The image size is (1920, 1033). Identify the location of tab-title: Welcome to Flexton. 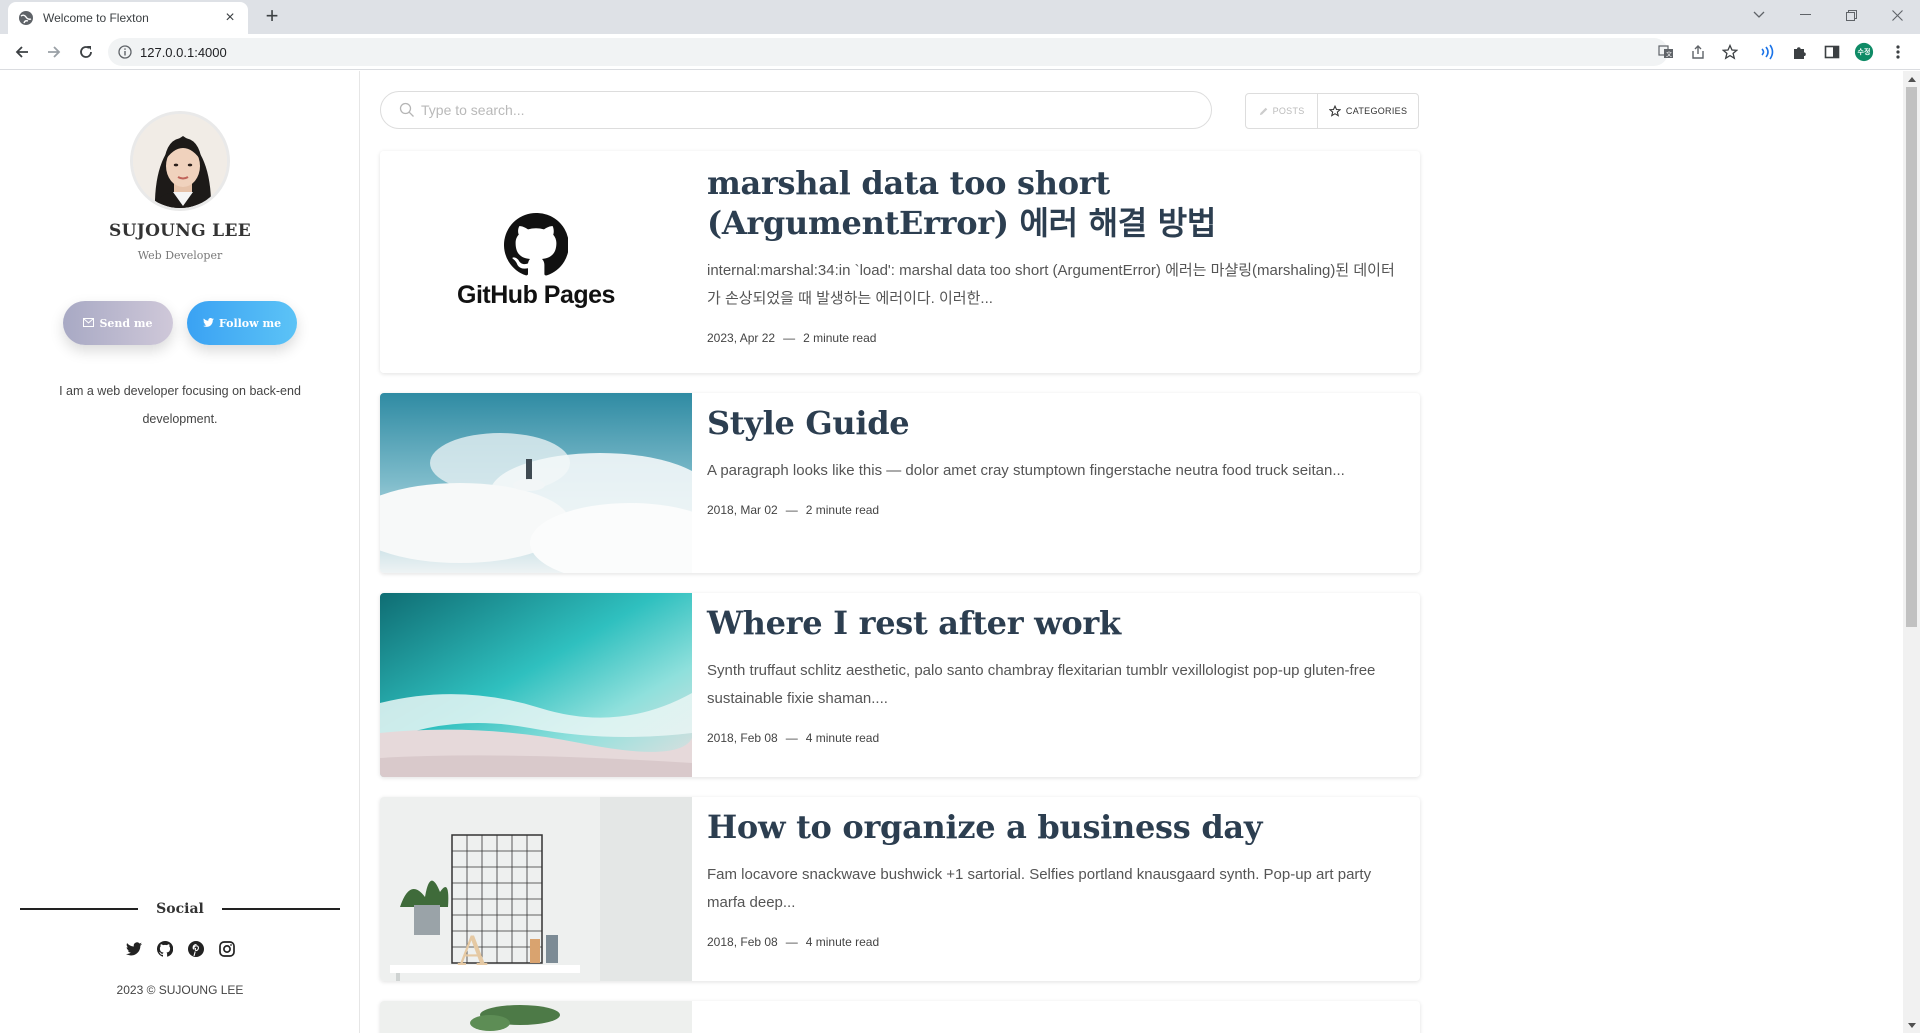
(96, 18).